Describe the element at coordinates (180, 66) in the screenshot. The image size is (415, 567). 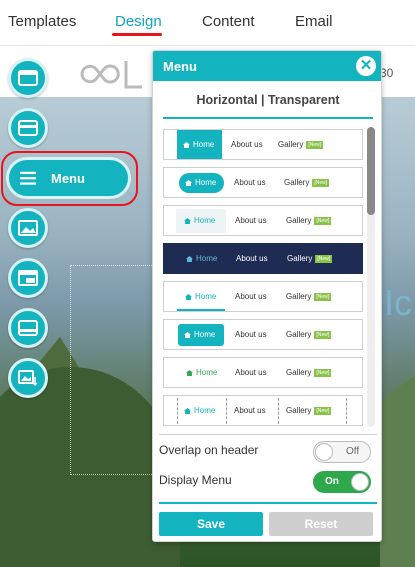
I see `panel-title: Menu` at that location.